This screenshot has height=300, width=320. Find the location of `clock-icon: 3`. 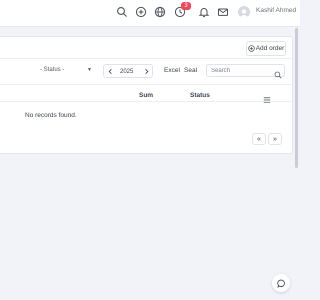

clock-icon: 3 is located at coordinates (182, 10).